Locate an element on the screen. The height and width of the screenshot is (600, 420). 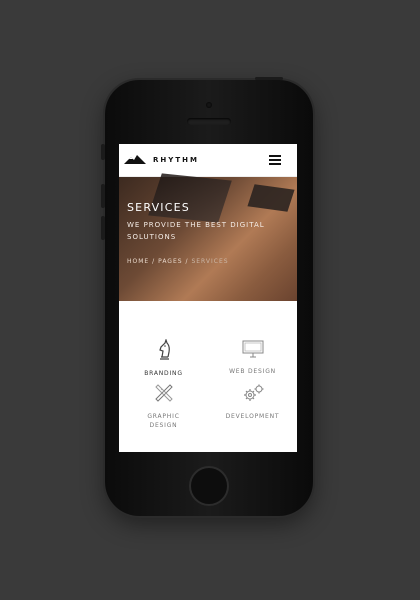
mountain-logo-icon is located at coordinates (135, 159).